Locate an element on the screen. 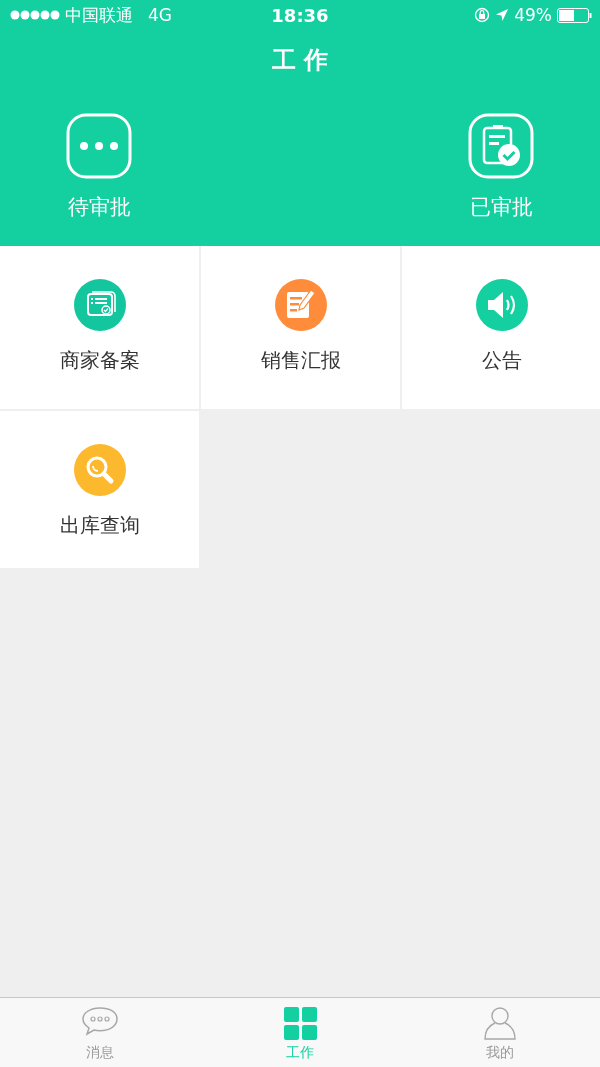 The height and width of the screenshot is (1067, 600). grid-item: 商家备案 is located at coordinates (99, 327).